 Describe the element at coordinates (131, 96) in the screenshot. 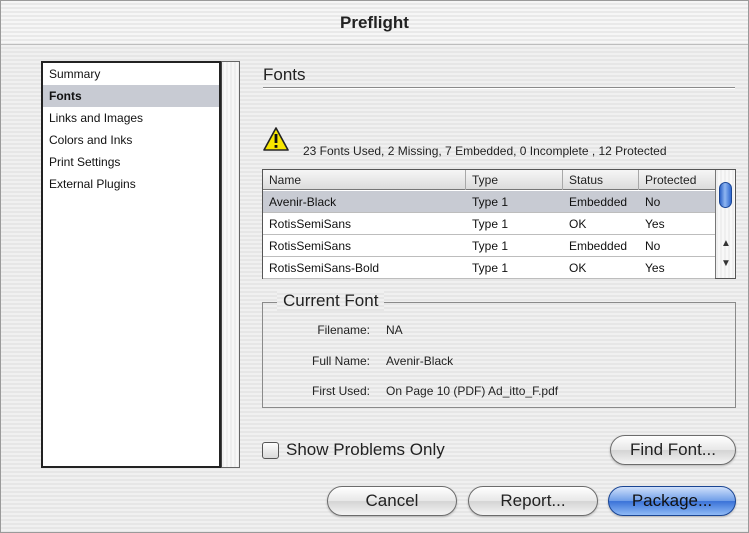

I see `sidebar-item-fonts: Fonts` at that location.